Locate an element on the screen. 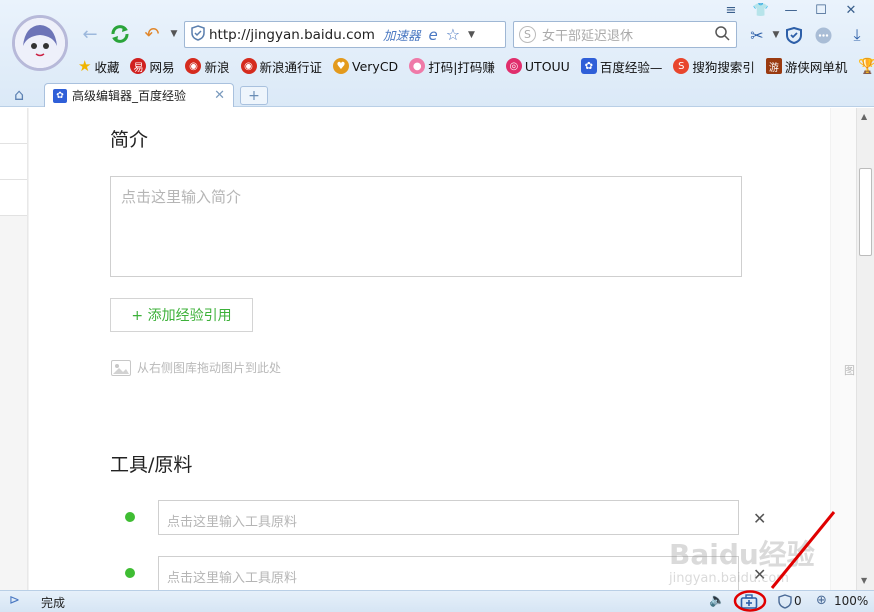 This screenshot has height=612, width=874. search-icon is located at coordinates (722, 34).